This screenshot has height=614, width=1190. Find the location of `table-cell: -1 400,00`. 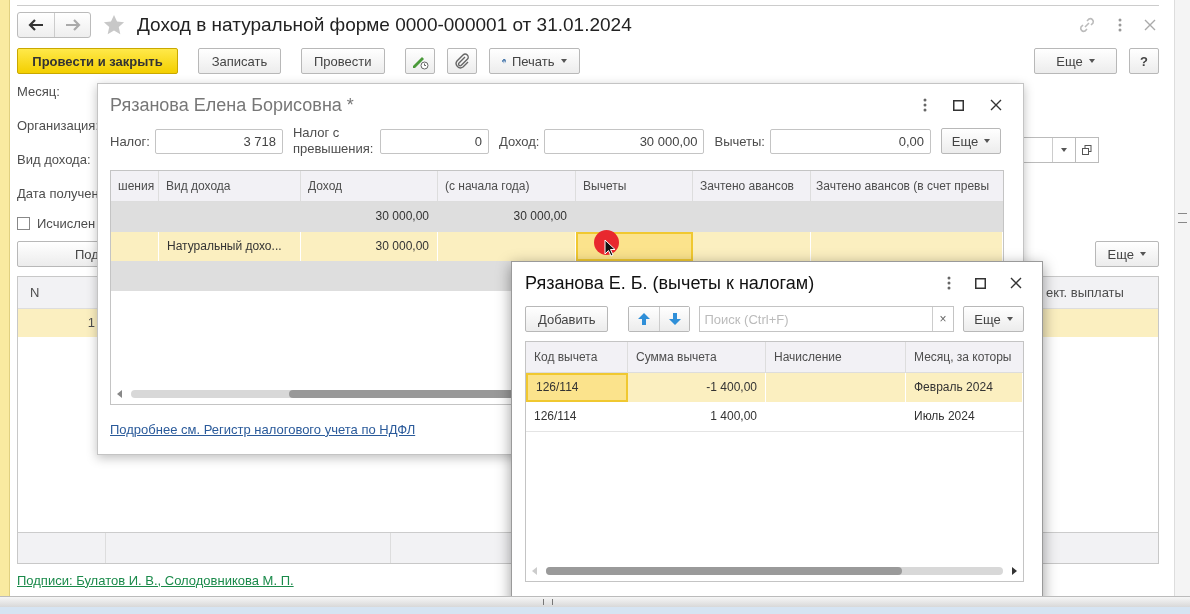

table-cell: -1 400,00 is located at coordinates (697, 387).